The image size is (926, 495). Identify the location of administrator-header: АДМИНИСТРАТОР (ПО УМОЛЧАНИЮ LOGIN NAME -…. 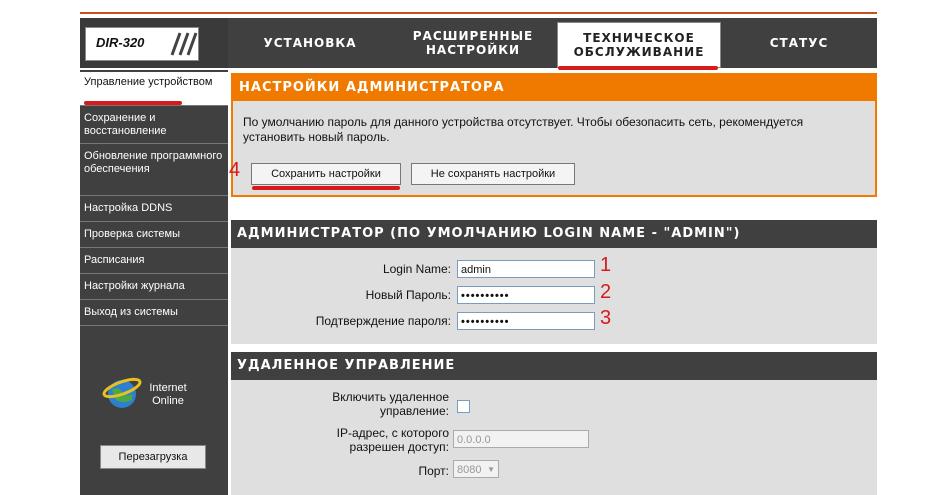
(554, 234).